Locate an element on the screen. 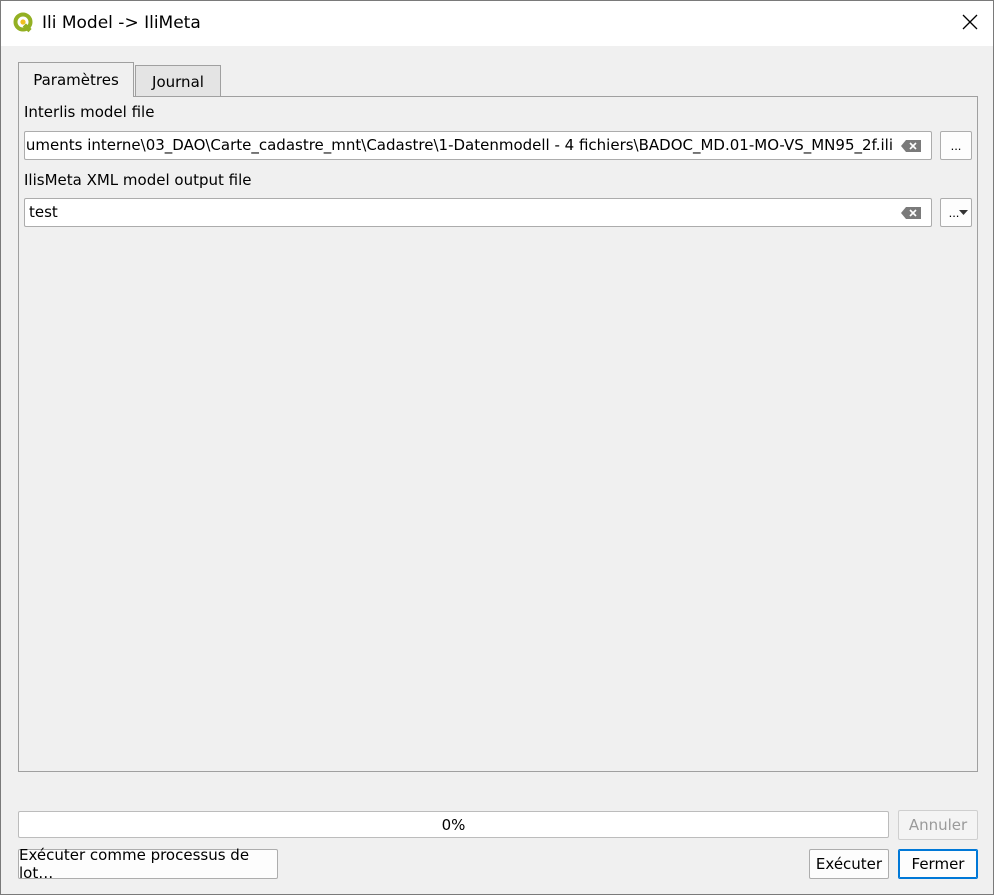  qgis-logo-icon is located at coordinates (24, 23).